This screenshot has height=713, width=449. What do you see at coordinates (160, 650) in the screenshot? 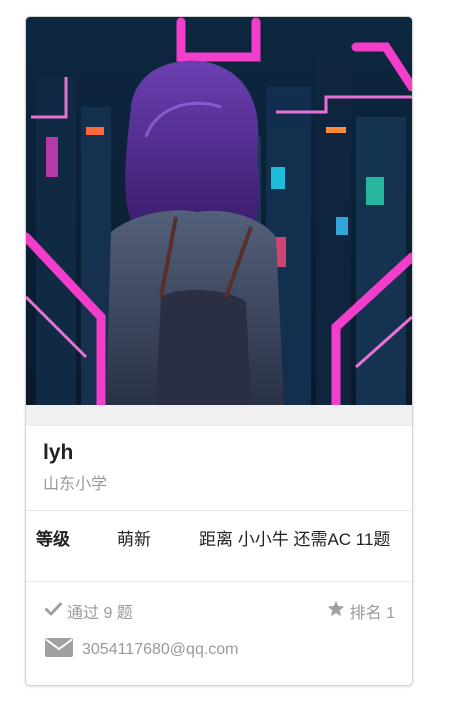
I see `email-text: 3054117680@qq.com` at bounding box center [160, 650].